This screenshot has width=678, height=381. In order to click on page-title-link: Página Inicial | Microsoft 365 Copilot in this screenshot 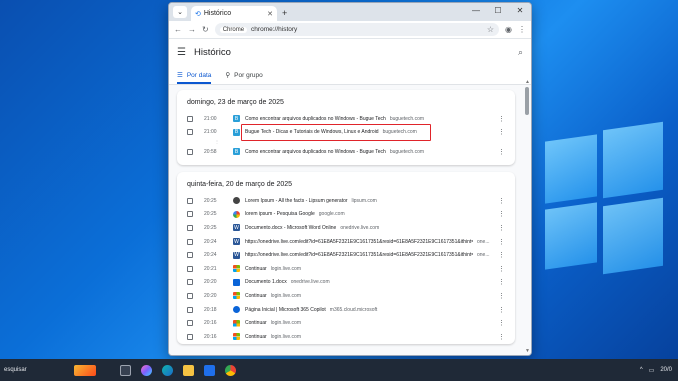, I will do `click(285, 310)`.